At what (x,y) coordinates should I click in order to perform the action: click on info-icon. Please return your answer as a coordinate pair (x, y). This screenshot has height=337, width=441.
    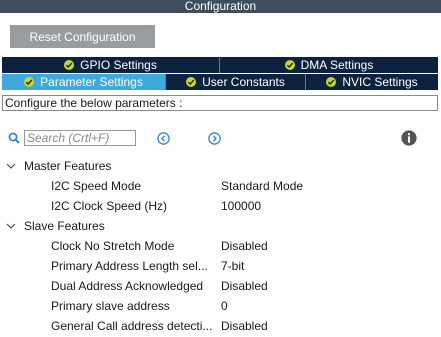
    Looking at the image, I should click on (409, 138).